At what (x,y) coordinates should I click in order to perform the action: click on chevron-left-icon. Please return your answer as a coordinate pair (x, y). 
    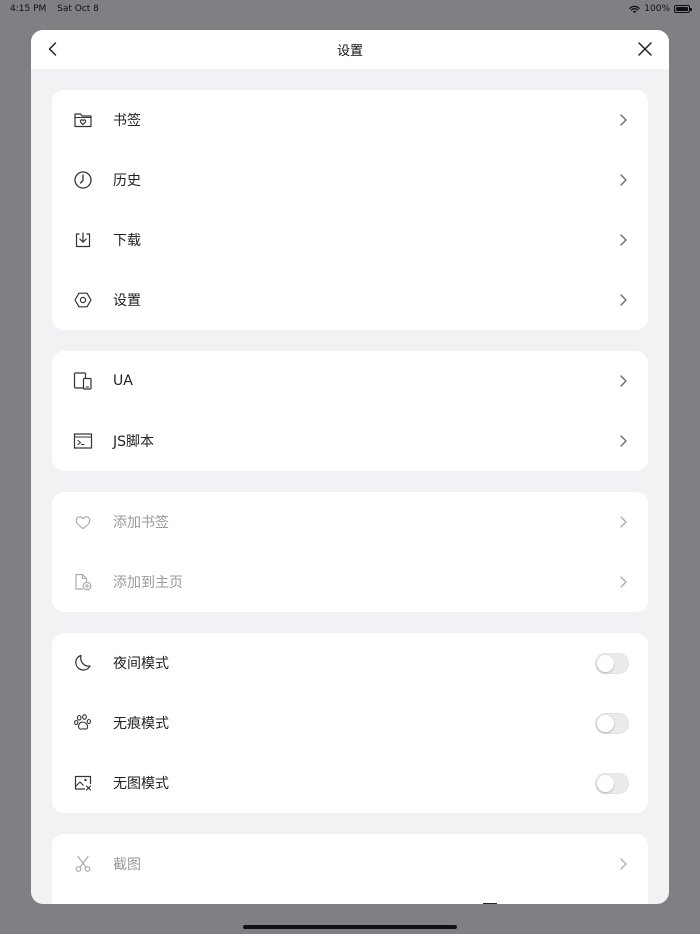
    Looking at the image, I should click on (53, 49).